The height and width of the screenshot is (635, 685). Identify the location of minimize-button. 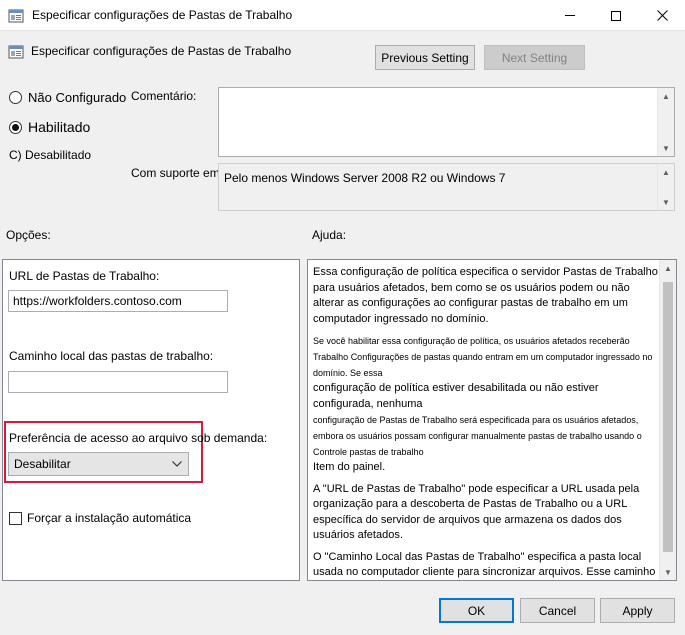
(570, 15).